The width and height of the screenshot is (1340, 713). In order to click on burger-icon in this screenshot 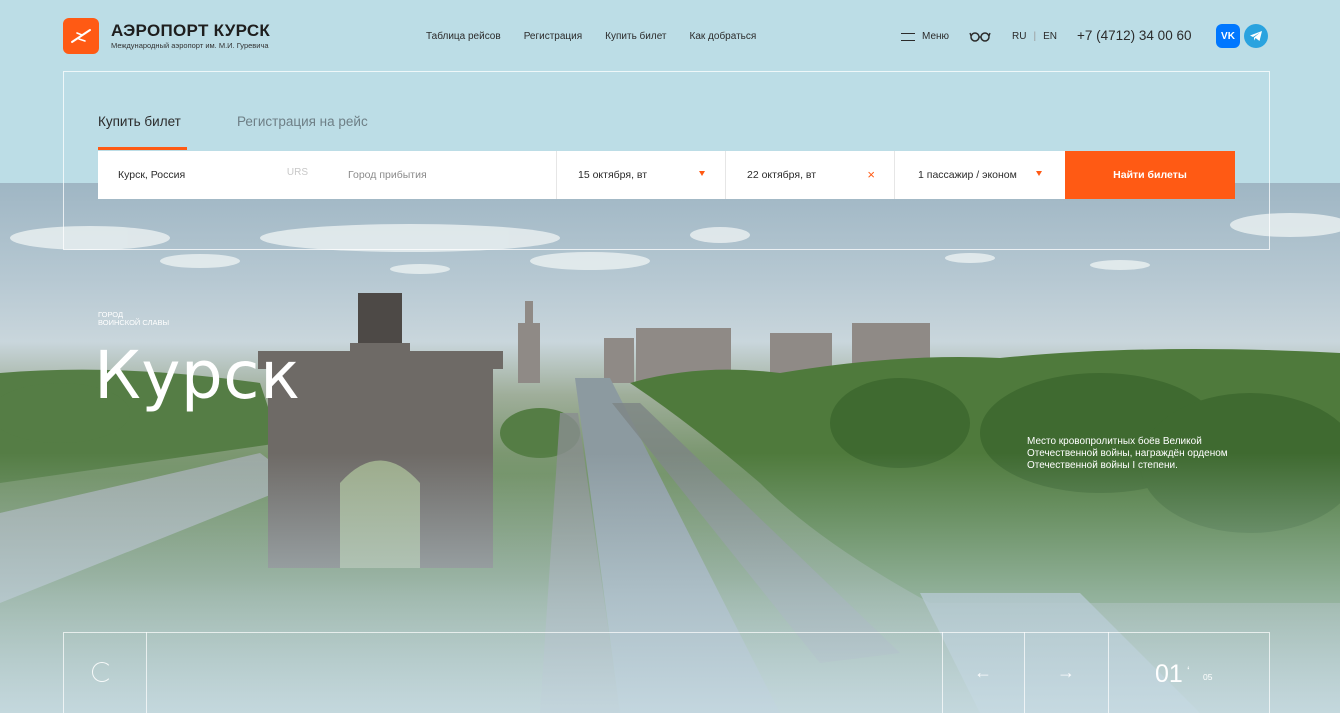, I will do `click(908, 36)`.